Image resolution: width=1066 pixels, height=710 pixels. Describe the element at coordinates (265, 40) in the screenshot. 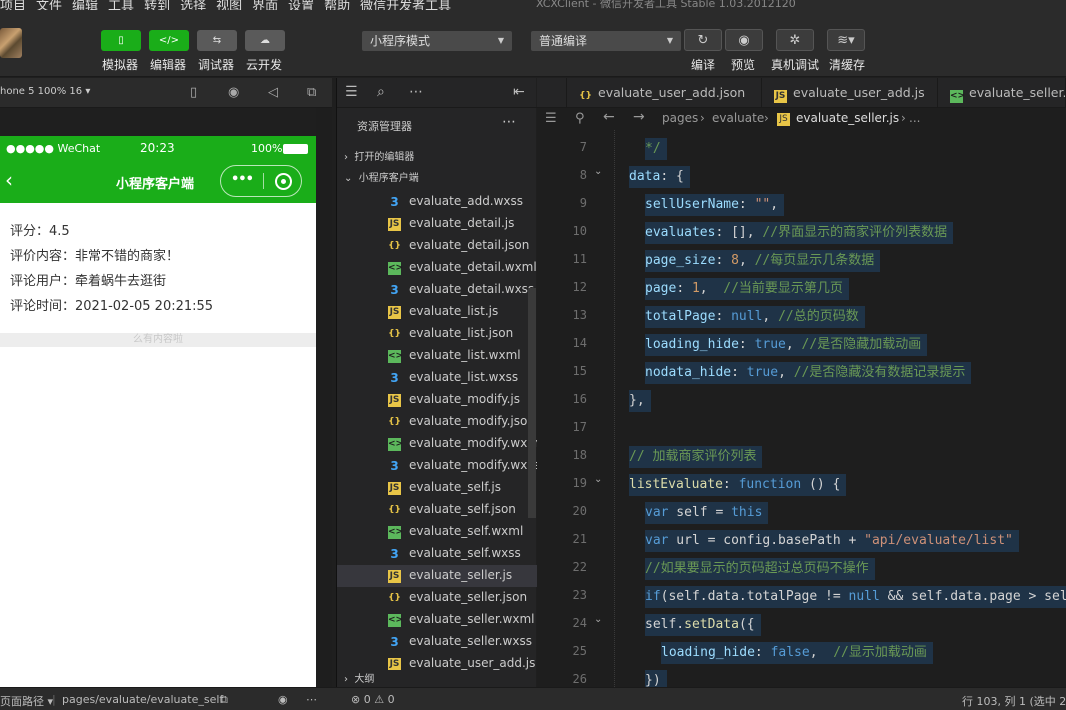

I see `cloud-dev-button: ☁` at that location.